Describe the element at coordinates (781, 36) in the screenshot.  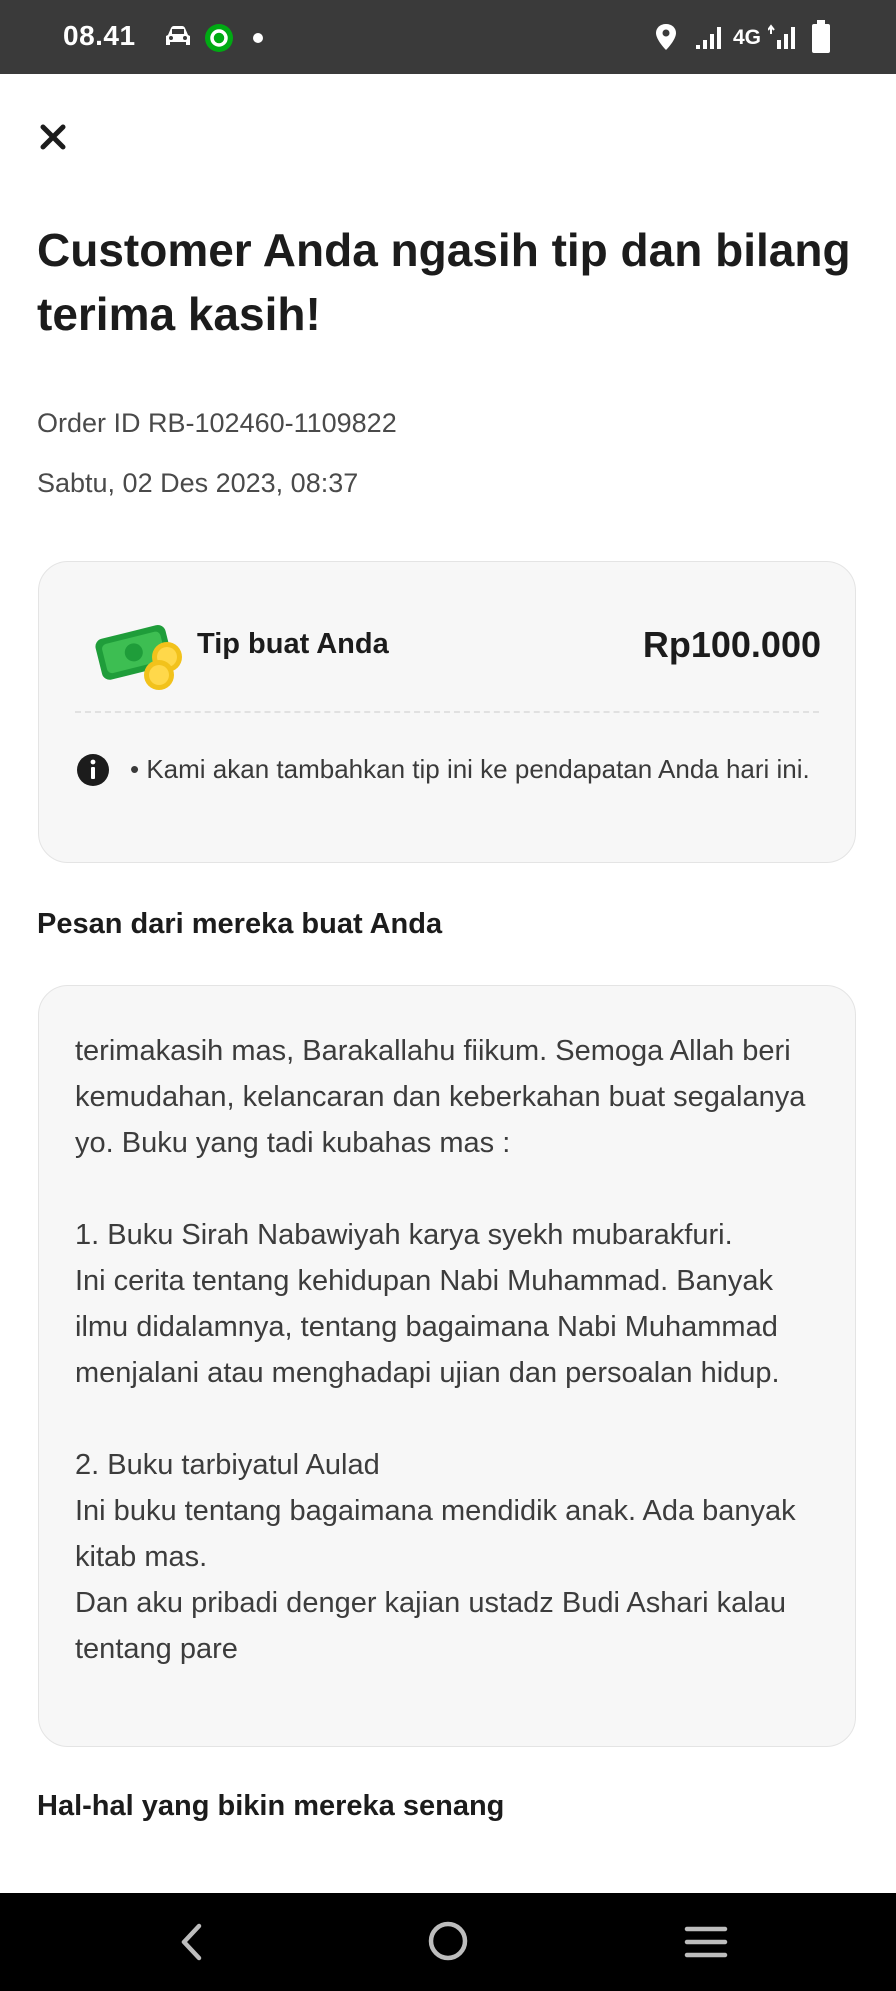
I see `signal-4g-icon` at that location.